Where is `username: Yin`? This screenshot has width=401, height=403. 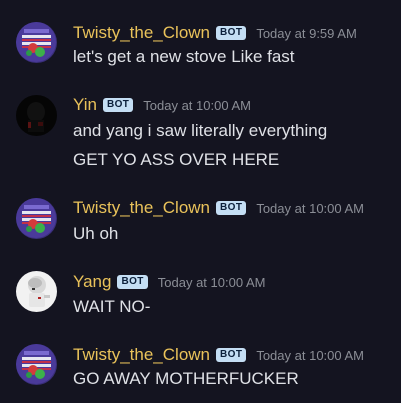 username: Yin is located at coordinates (85, 105).